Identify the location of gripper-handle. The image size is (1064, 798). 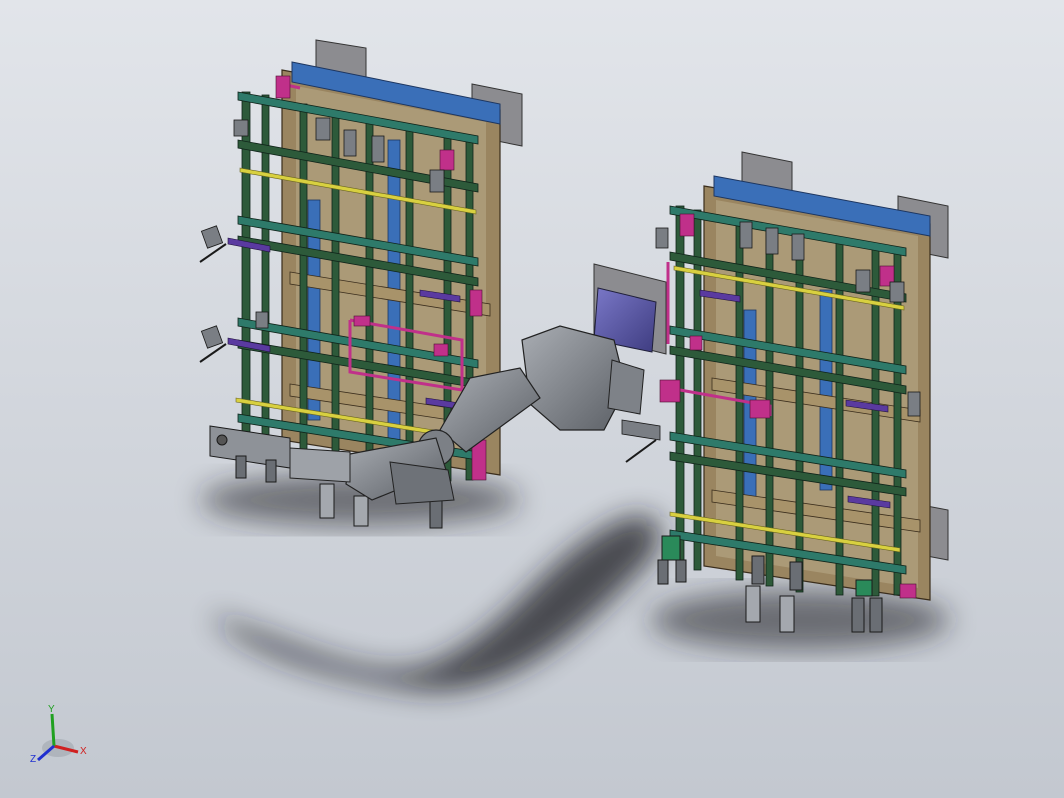
(641, 451).